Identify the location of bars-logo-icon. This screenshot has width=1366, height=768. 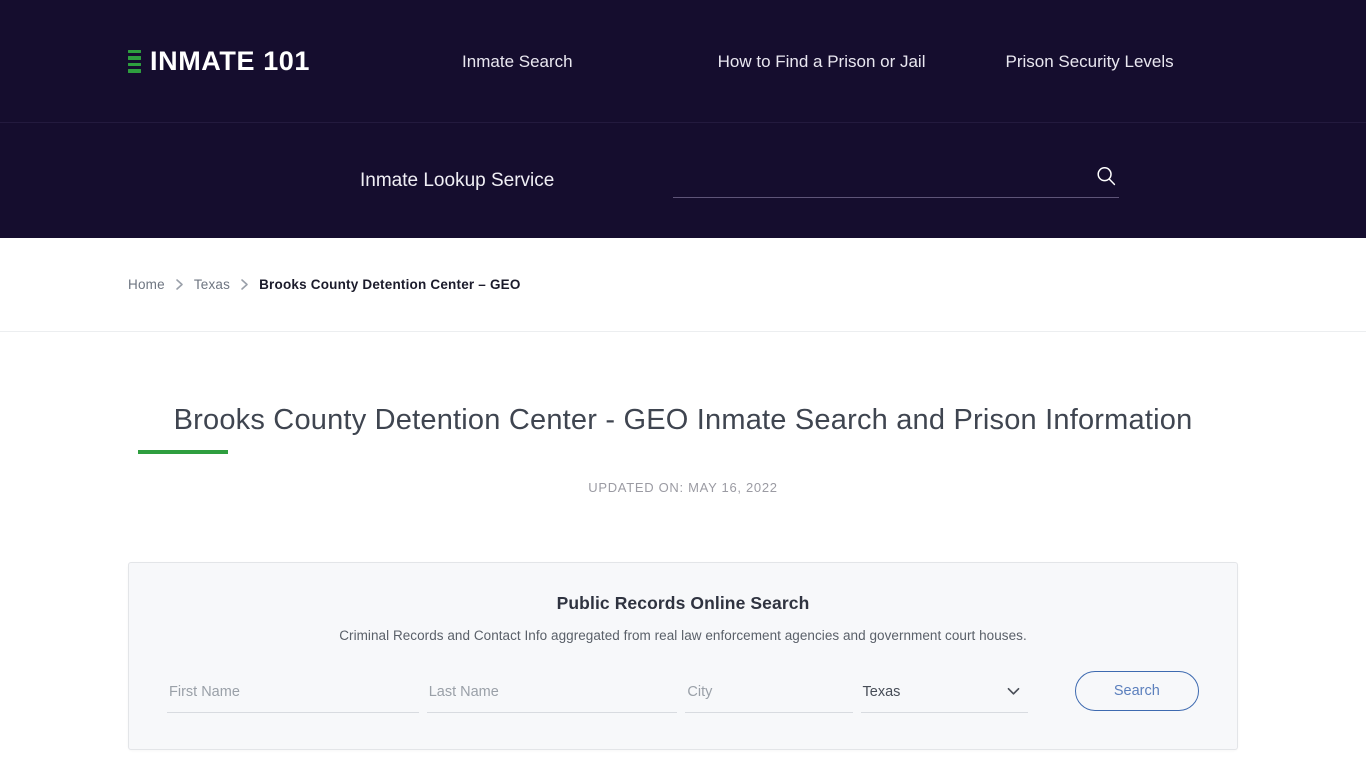
(134, 61).